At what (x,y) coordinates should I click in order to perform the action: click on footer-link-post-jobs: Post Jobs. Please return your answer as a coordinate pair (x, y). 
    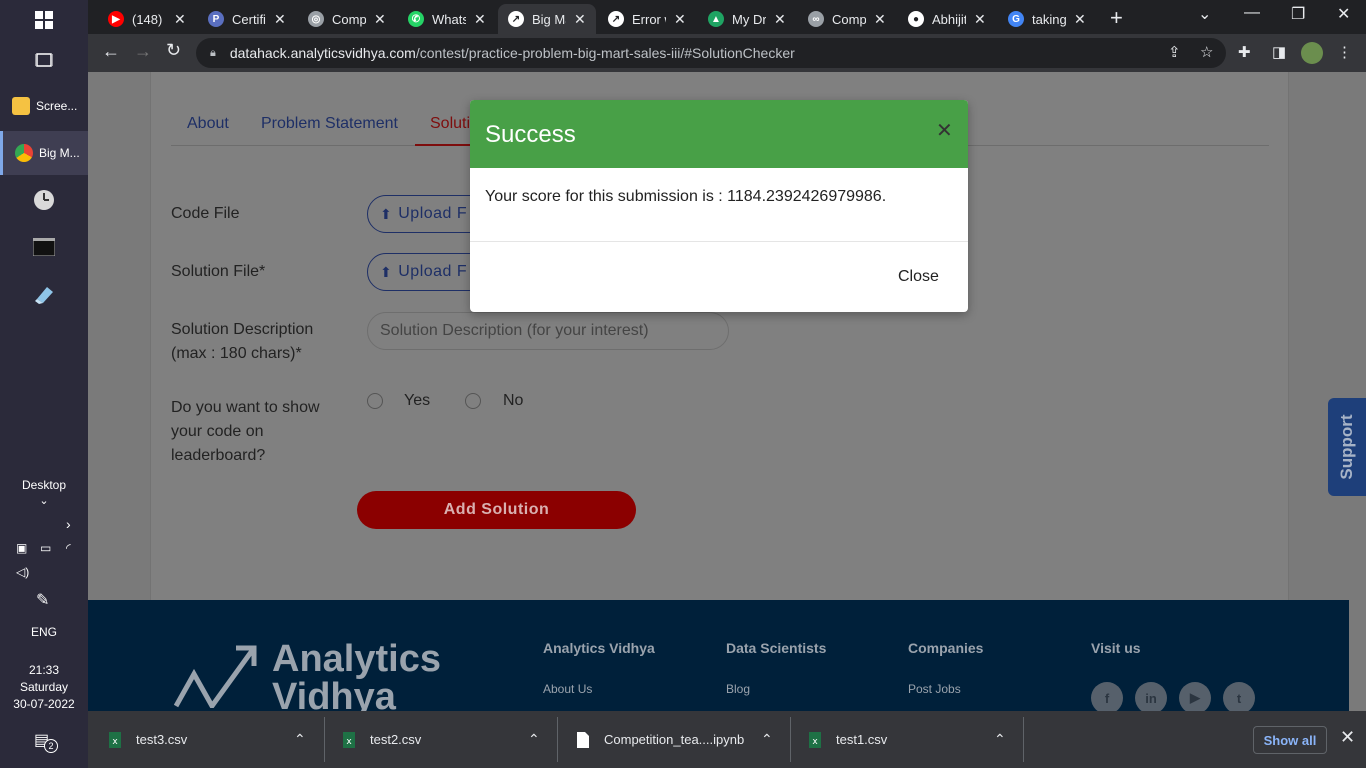
    Looking at the image, I should click on (934, 689).